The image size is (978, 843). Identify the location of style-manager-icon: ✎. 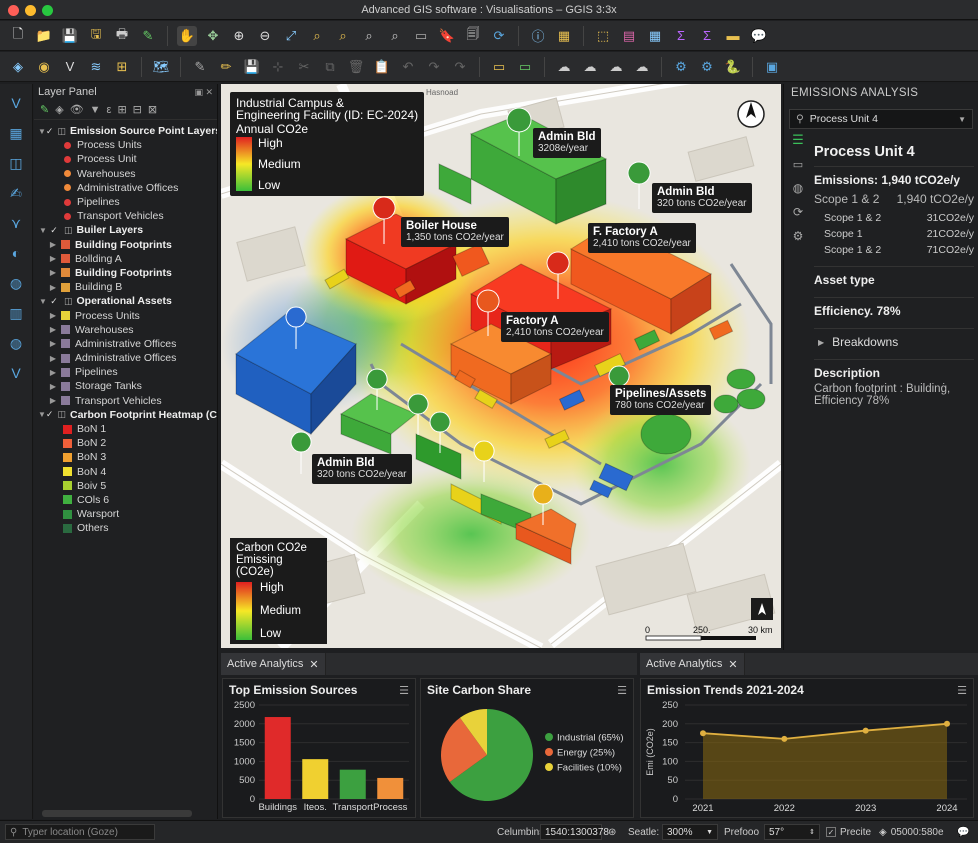
(148, 36).